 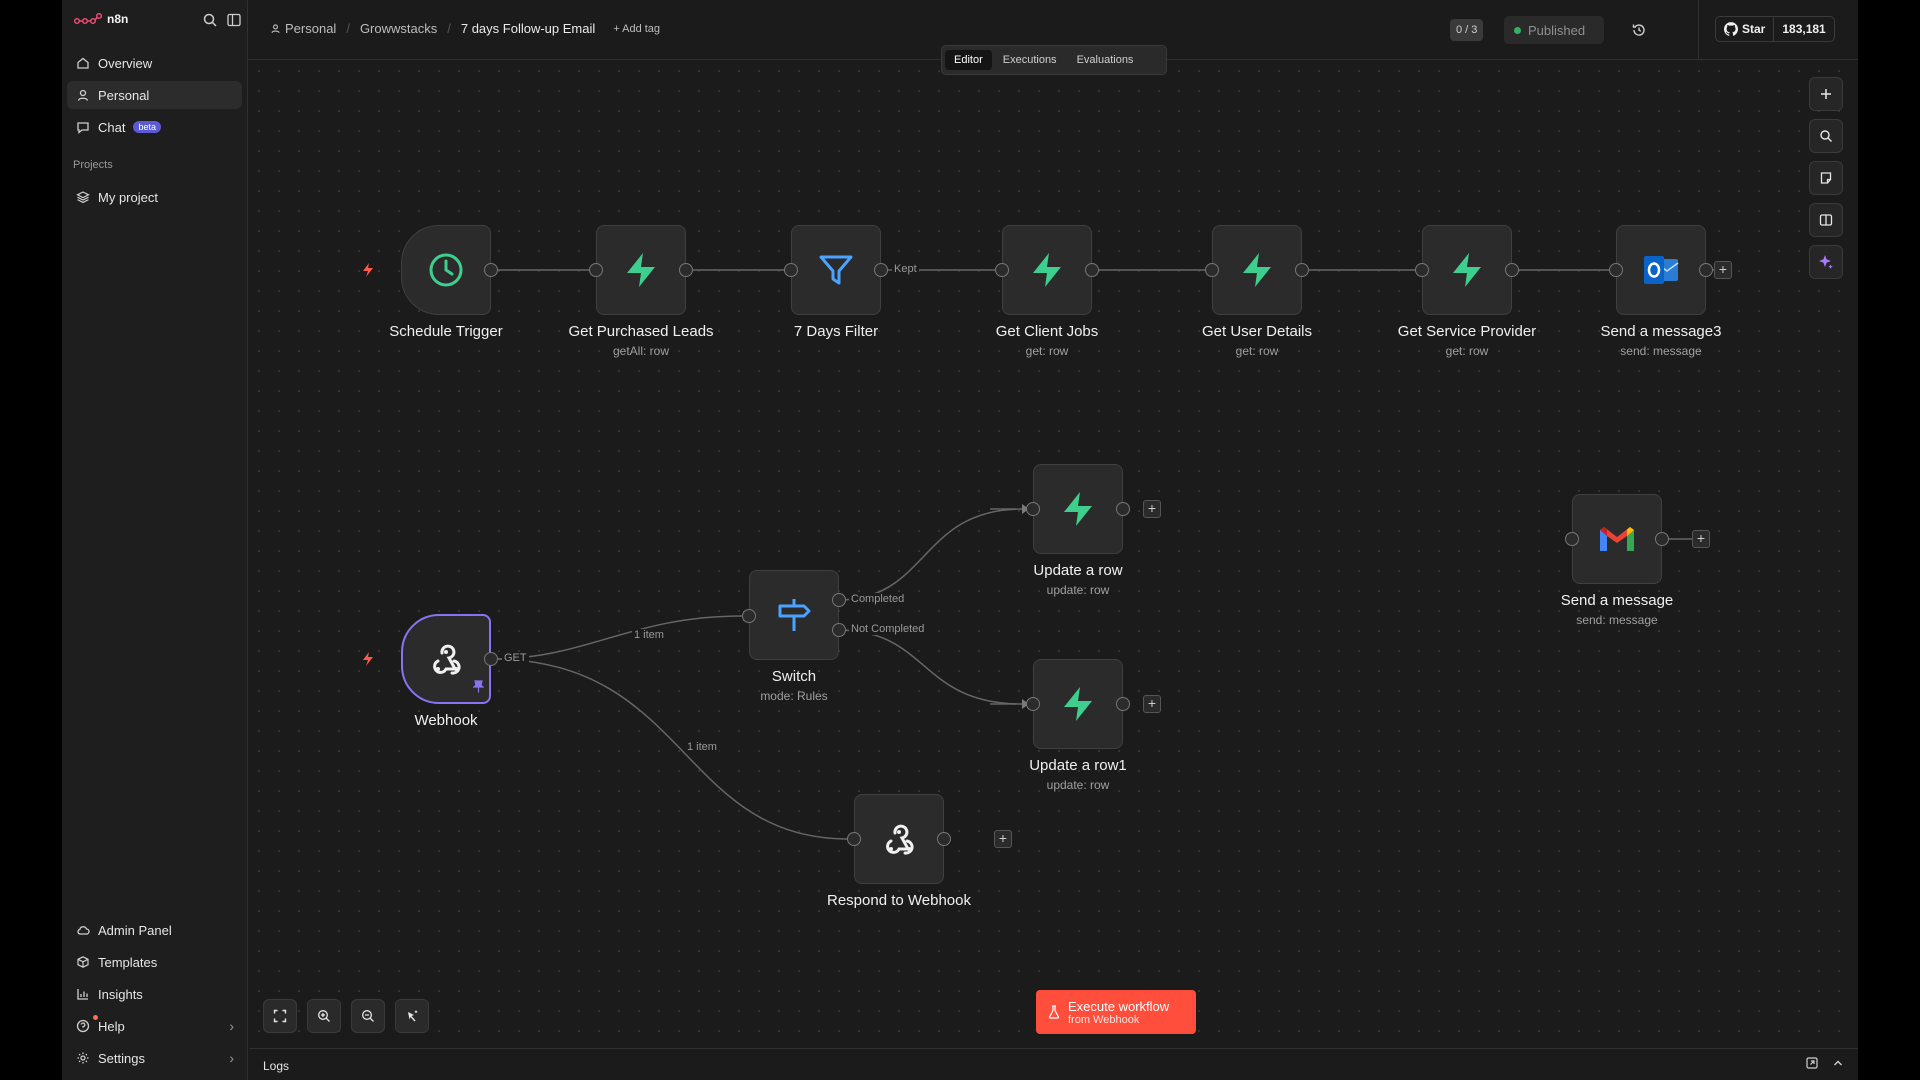 I want to click on history-icon, so click(x=1639, y=32).